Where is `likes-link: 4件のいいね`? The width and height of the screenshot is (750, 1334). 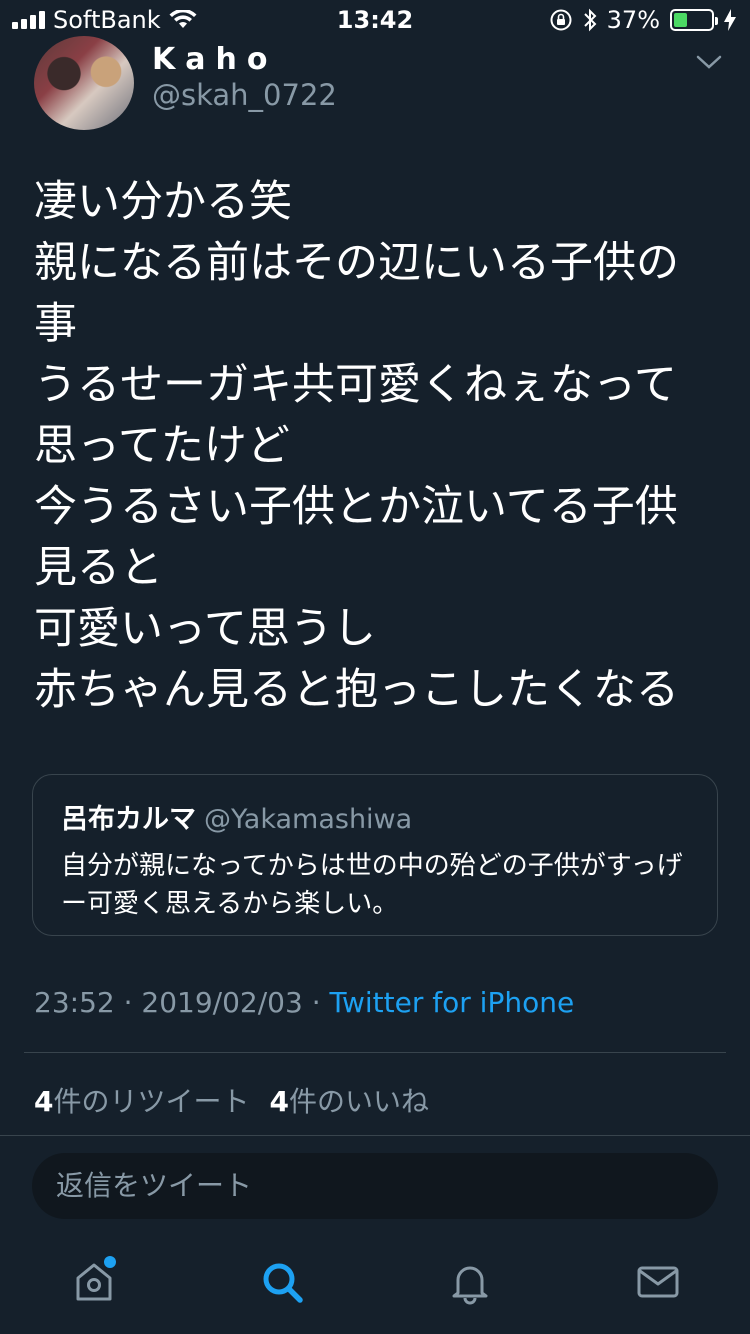
likes-link: 4件のいいね is located at coordinates (350, 1101).